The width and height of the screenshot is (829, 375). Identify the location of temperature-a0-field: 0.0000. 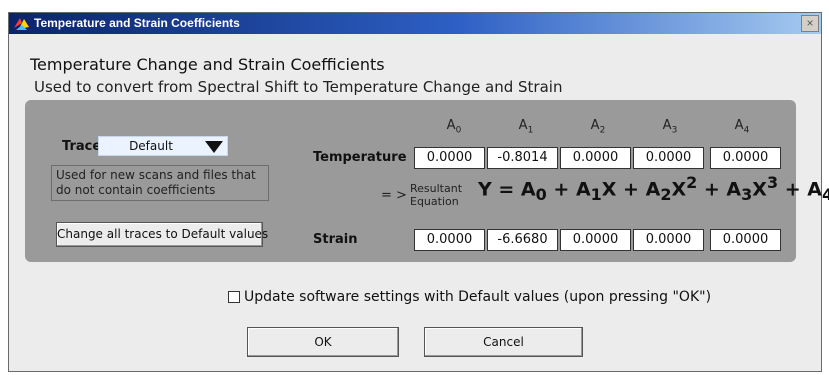
(449, 158).